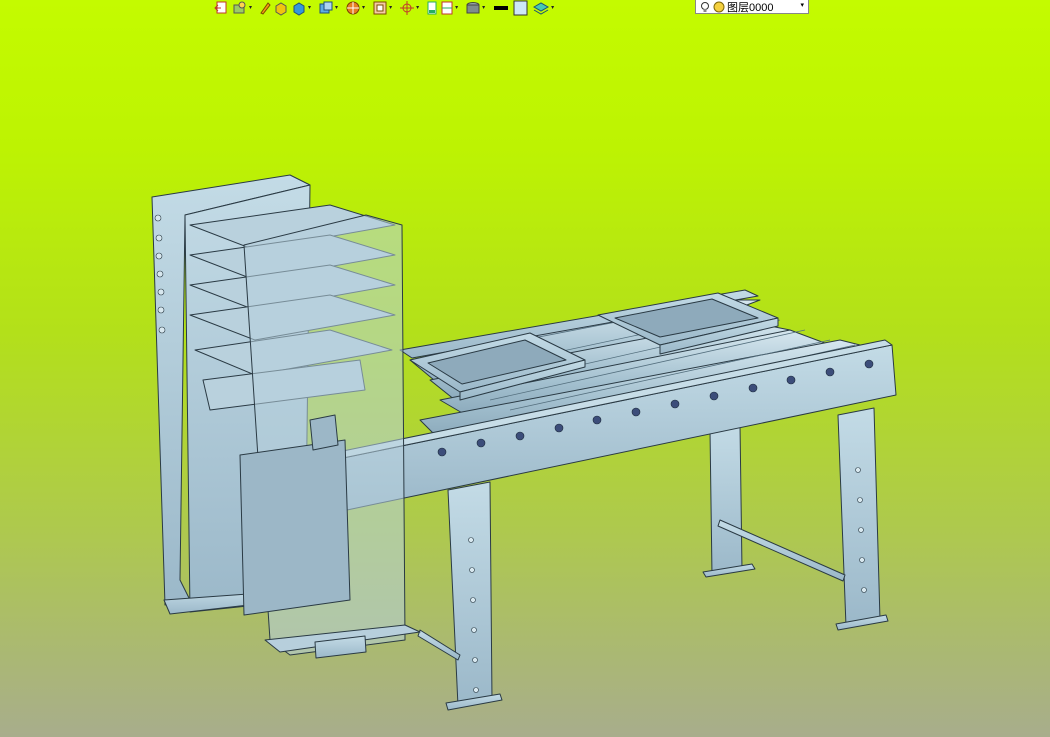  I want to click on line-color-icon, so click(501, 8).